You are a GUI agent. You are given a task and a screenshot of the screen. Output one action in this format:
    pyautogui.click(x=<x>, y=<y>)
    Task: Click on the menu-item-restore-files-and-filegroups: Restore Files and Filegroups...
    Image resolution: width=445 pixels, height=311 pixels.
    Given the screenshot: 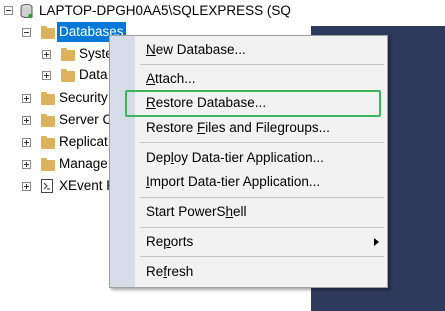 What is the action you would take?
    pyautogui.click(x=261, y=128)
    